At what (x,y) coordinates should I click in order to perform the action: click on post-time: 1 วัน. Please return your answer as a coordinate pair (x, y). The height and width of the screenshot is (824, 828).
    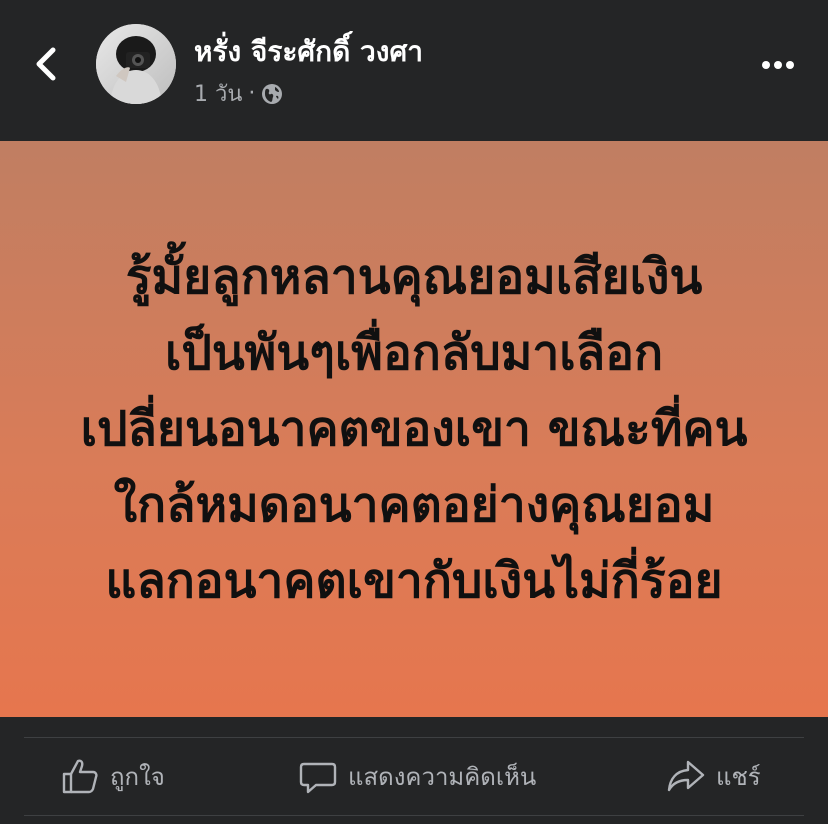
    Looking at the image, I should click on (218, 93).